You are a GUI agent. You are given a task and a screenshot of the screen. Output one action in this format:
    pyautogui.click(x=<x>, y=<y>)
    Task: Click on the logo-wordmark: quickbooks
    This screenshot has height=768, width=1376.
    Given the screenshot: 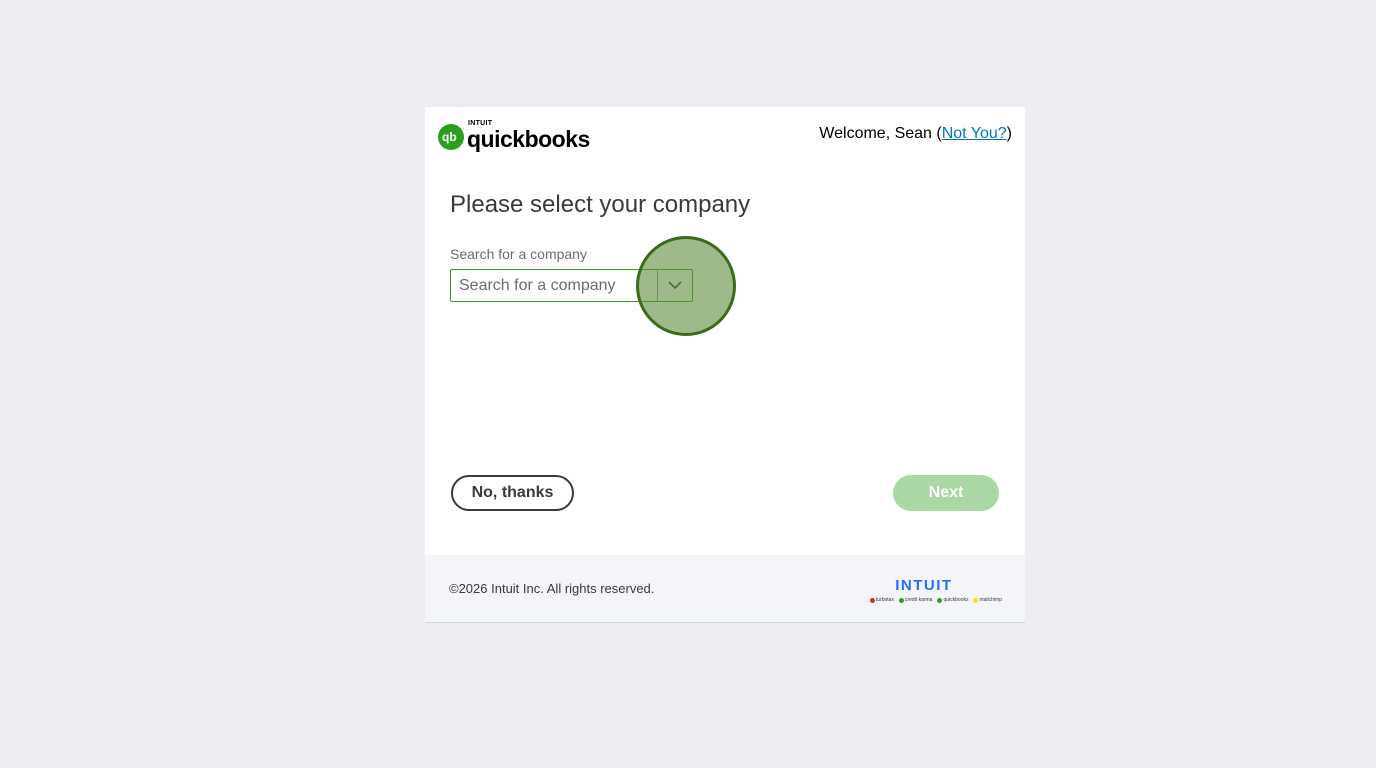 What is the action you would take?
    pyautogui.click(x=528, y=139)
    